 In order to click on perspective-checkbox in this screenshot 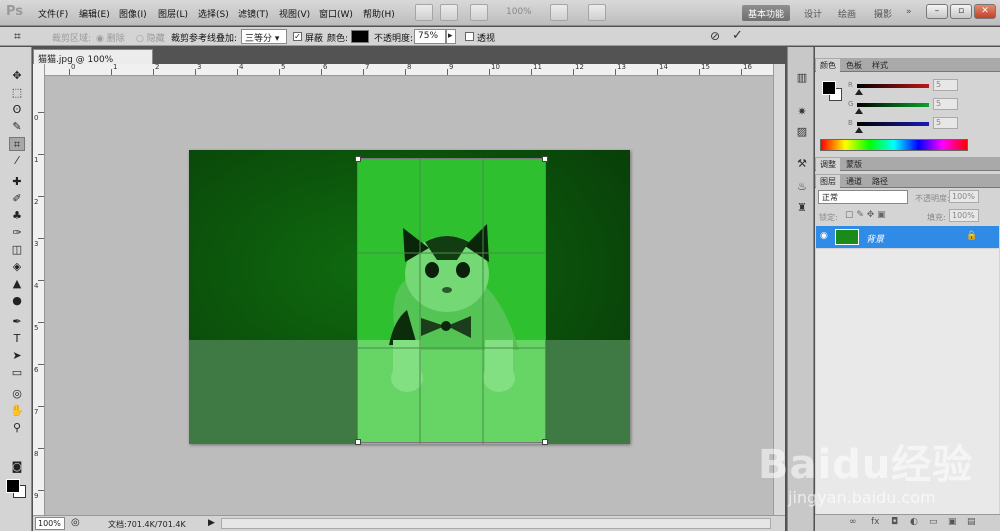, I will do `click(469, 36)`.